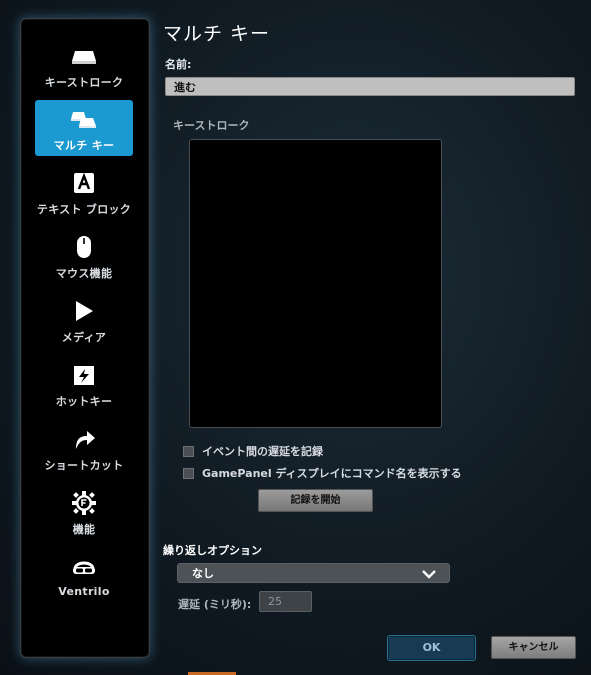 This screenshot has width=591, height=675. I want to click on headset-icon, so click(84, 567).